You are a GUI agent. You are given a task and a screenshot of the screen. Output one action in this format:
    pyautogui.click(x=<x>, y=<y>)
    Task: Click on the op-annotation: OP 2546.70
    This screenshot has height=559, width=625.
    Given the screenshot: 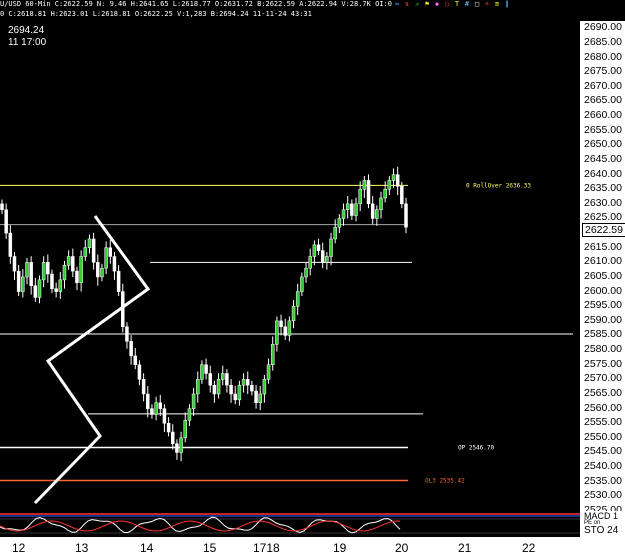 What is the action you would take?
    pyautogui.click(x=476, y=448)
    